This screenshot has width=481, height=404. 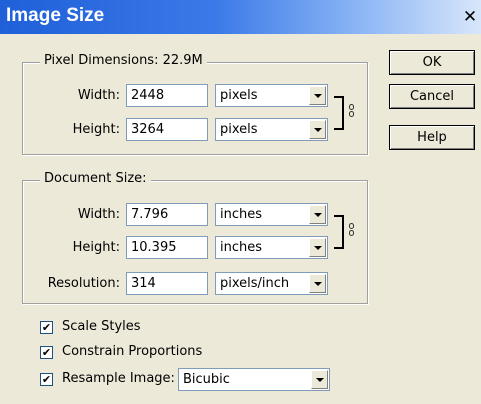 What do you see at coordinates (167, 129) in the screenshot?
I see `pixel-height-input: 3264` at bounding box center [167, 129].